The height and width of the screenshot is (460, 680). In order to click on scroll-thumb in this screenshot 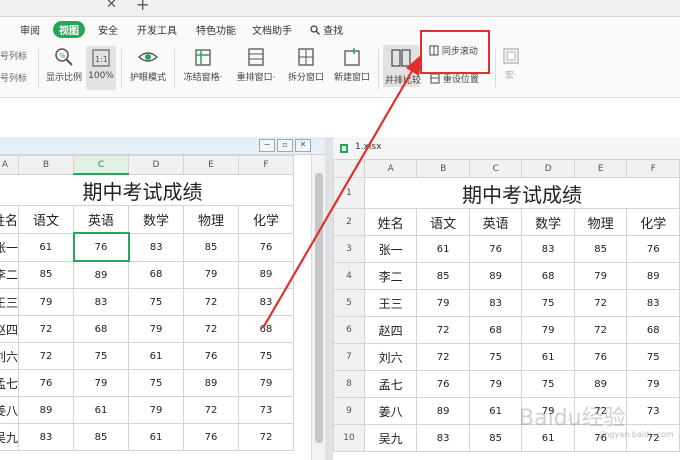, I will do `click(319, 308)`.